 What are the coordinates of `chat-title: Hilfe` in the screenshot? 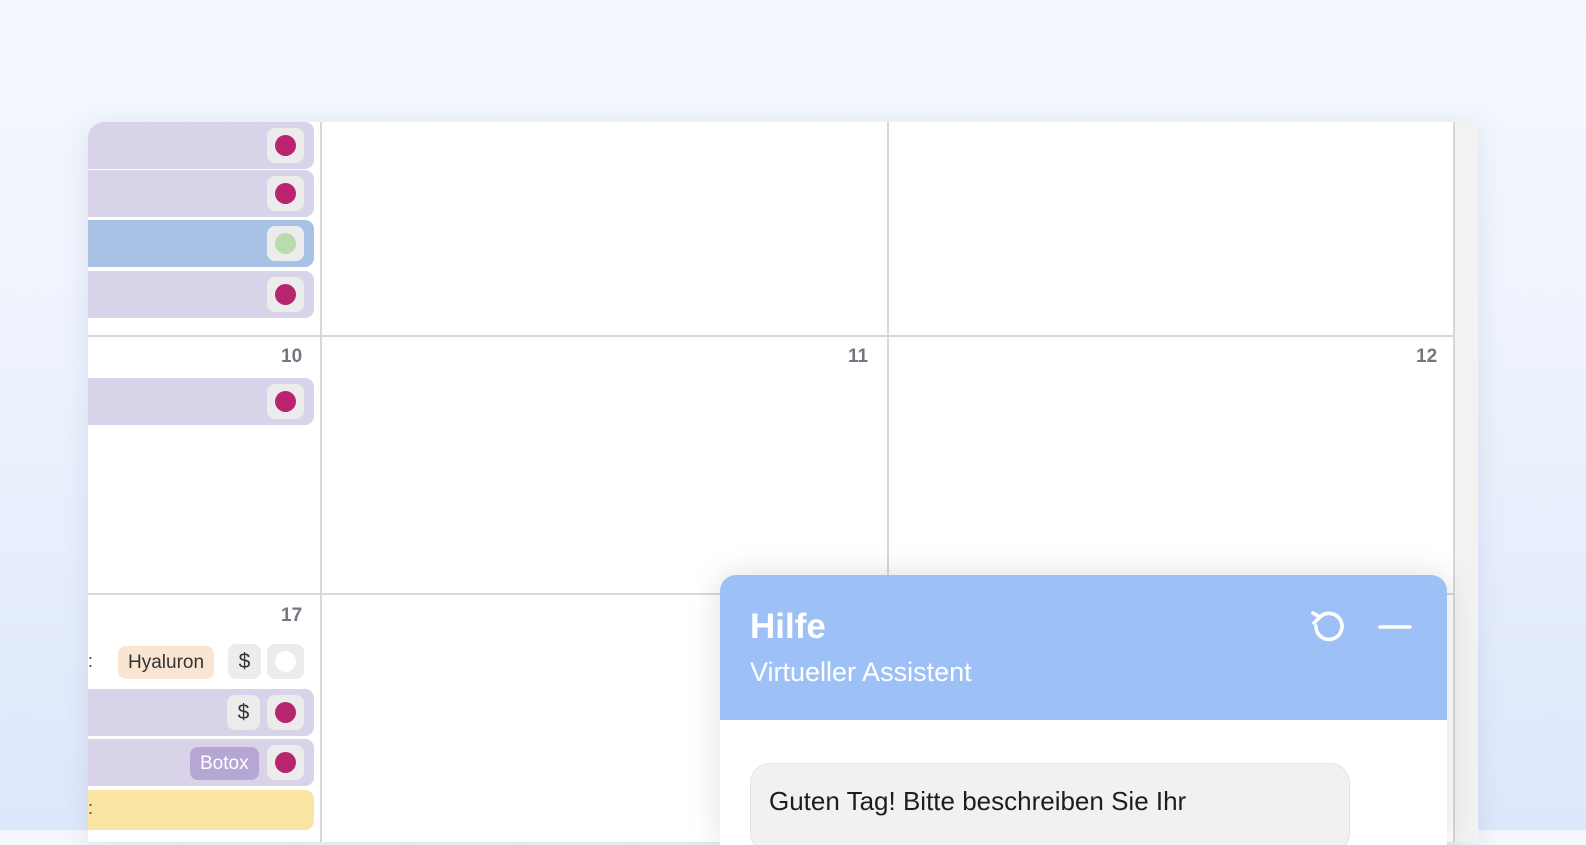 It's located at (788, 626).